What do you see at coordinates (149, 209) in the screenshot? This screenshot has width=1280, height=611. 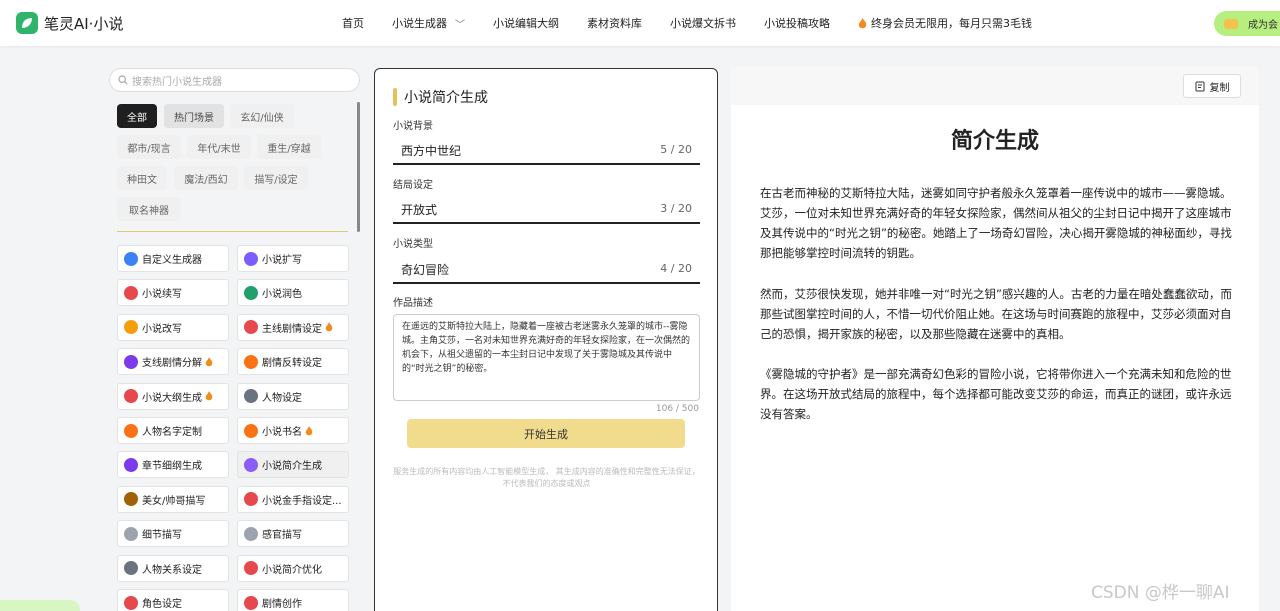 I see `category-tag: 取名神器` at bounding box center [149, 209].